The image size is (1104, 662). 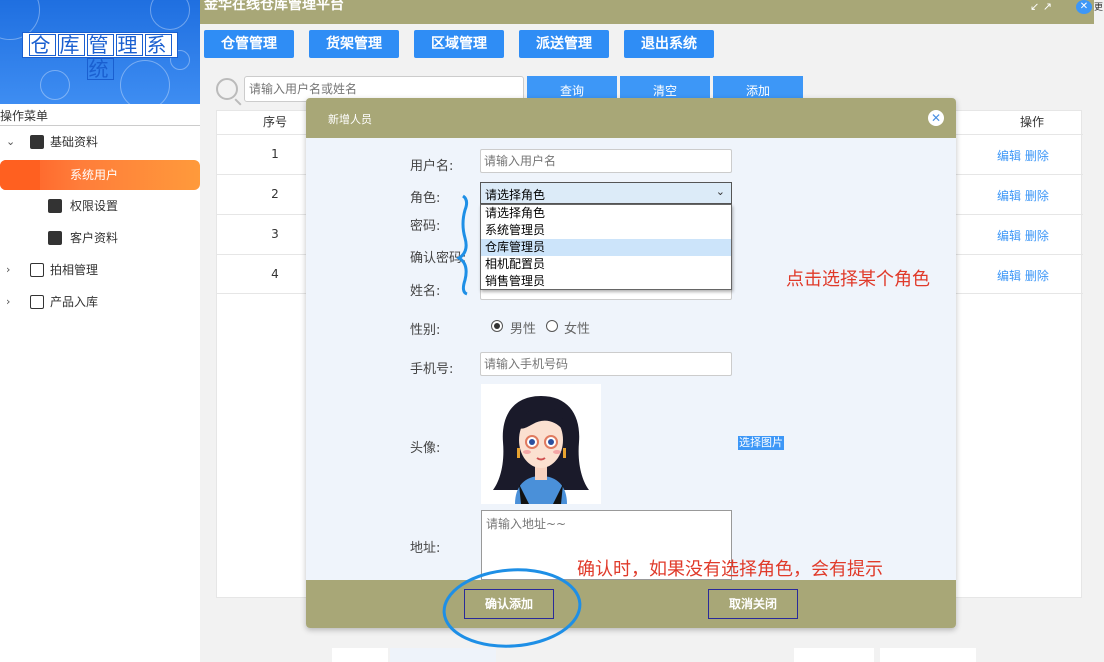 What do you see at coordinates (55, 206) in the screenshot?
I see `key-icon` at bounding box center [55, 206].